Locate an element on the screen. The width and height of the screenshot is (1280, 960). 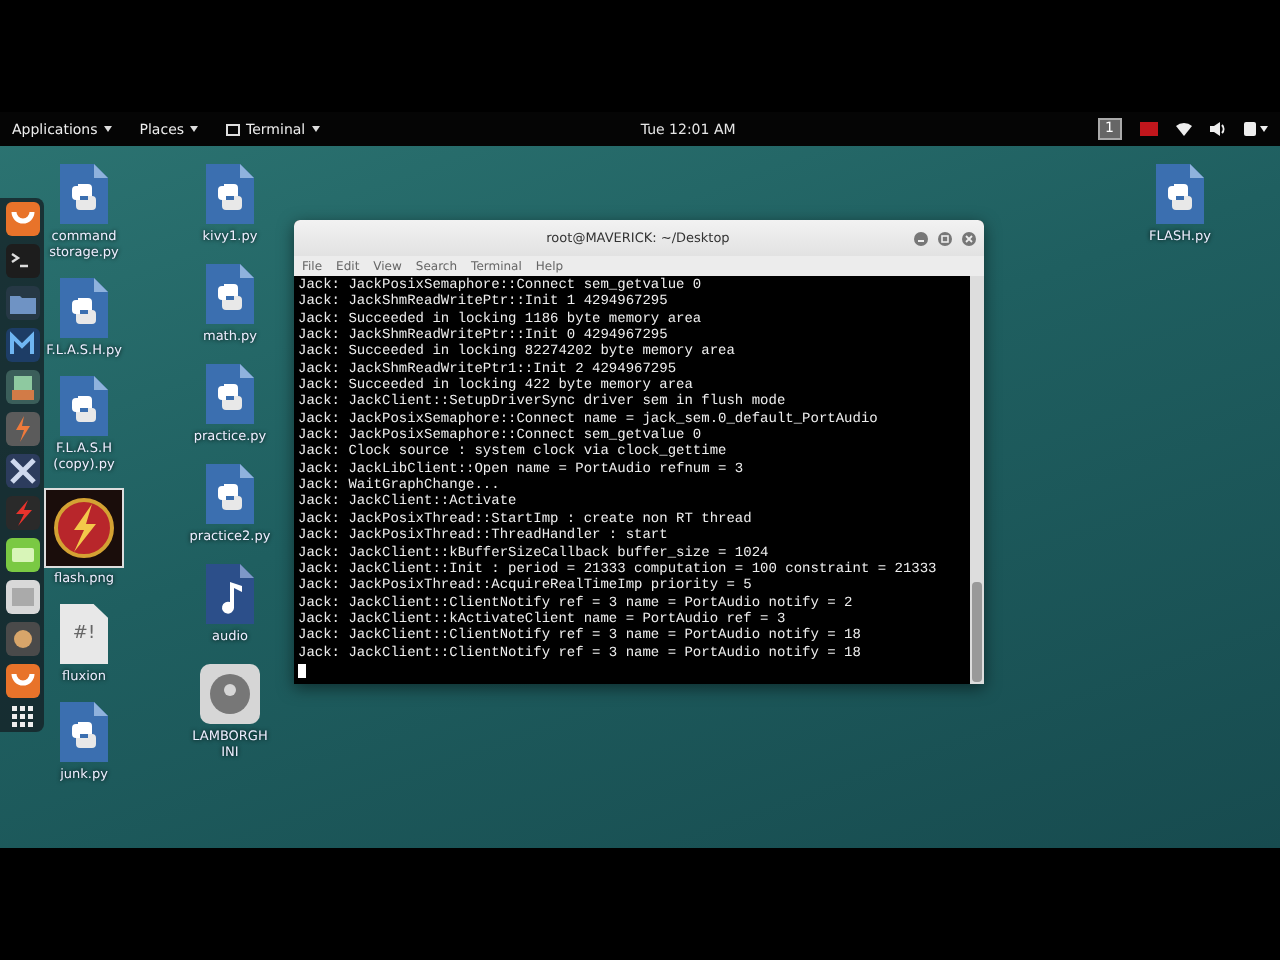
folder-icon is located at coordinates (22, 303).